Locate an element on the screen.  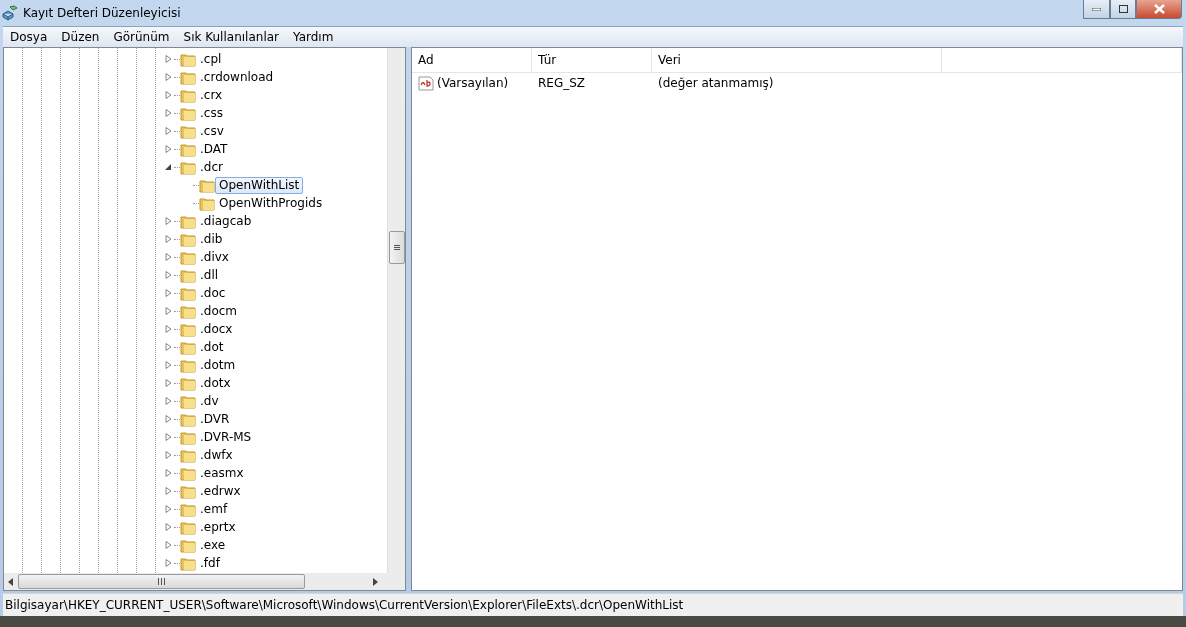
tree-item: .csv is located at coordinates (212, 131).